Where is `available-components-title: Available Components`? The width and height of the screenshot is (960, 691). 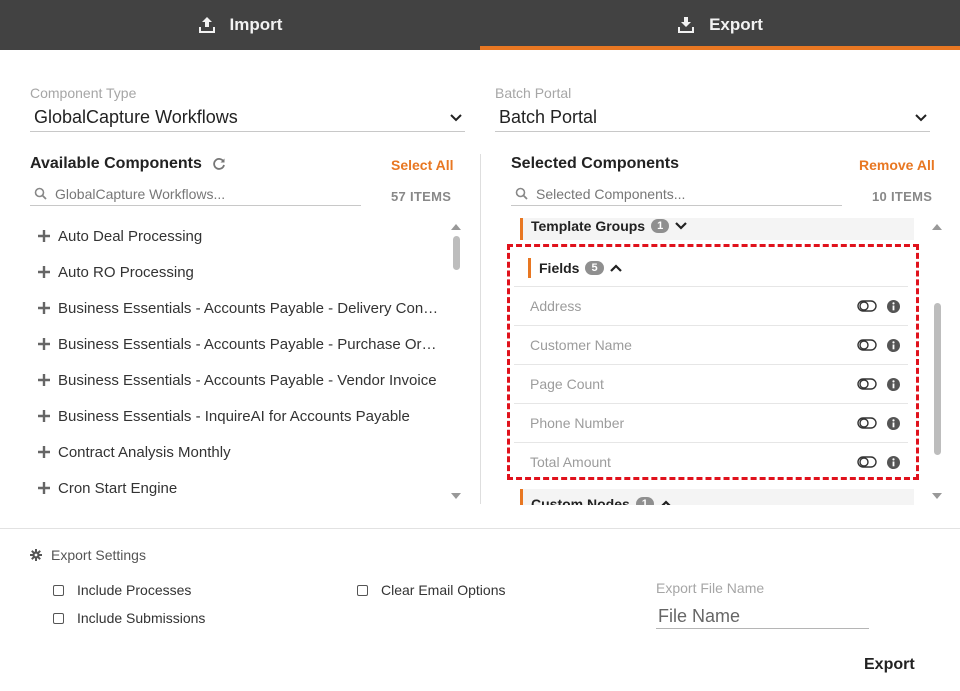 available-components-title: Available Components is located at coordinates (128, 164).